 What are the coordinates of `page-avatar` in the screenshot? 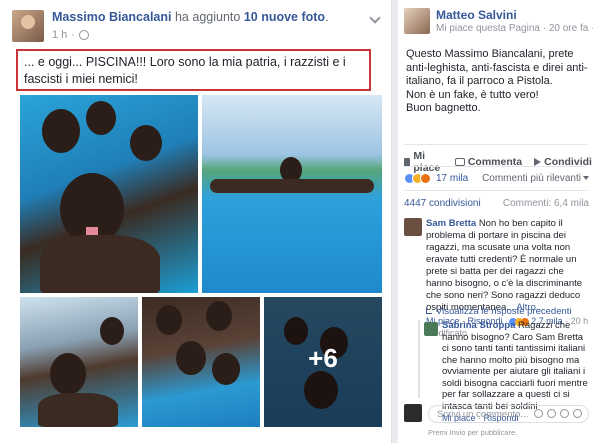 It's located at (417, 21).